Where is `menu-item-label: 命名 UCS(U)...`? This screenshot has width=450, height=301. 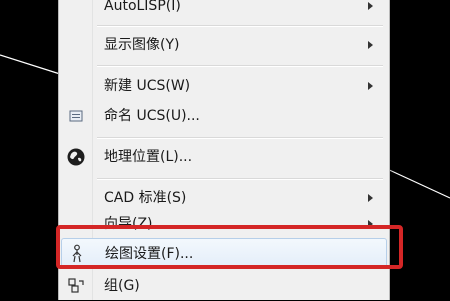
menu-item-label: 命名 UCS(U)... is located at coordinates (152, 116).